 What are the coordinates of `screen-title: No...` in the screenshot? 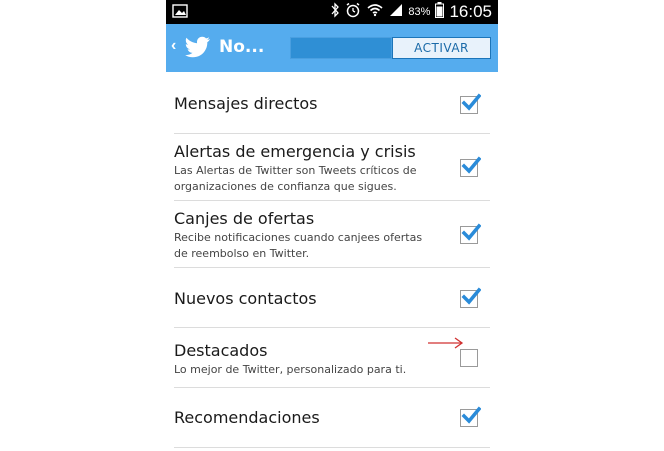 It's located at (242, 47).